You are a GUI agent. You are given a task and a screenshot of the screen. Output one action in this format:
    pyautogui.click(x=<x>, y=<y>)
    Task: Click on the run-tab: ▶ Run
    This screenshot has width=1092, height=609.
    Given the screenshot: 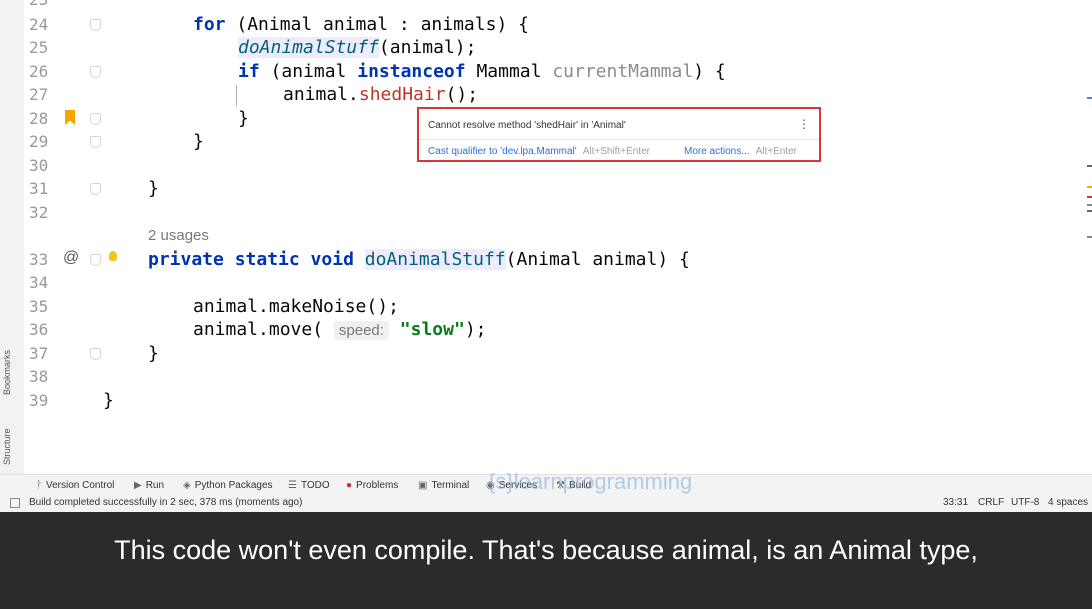 What is the action you would take?
    pyautogui.click(x=149, y=485)
    